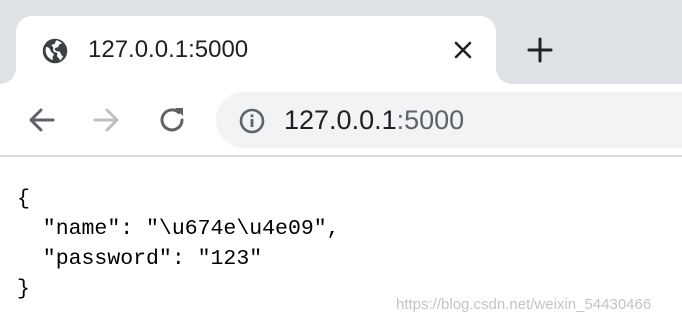 This screenshot has width=682, height=326. What do you see at coordinates (168, 49) in the screenshot?
I see `tab-title: 127.0.0.1:5000` at bounding box center [168, 49].